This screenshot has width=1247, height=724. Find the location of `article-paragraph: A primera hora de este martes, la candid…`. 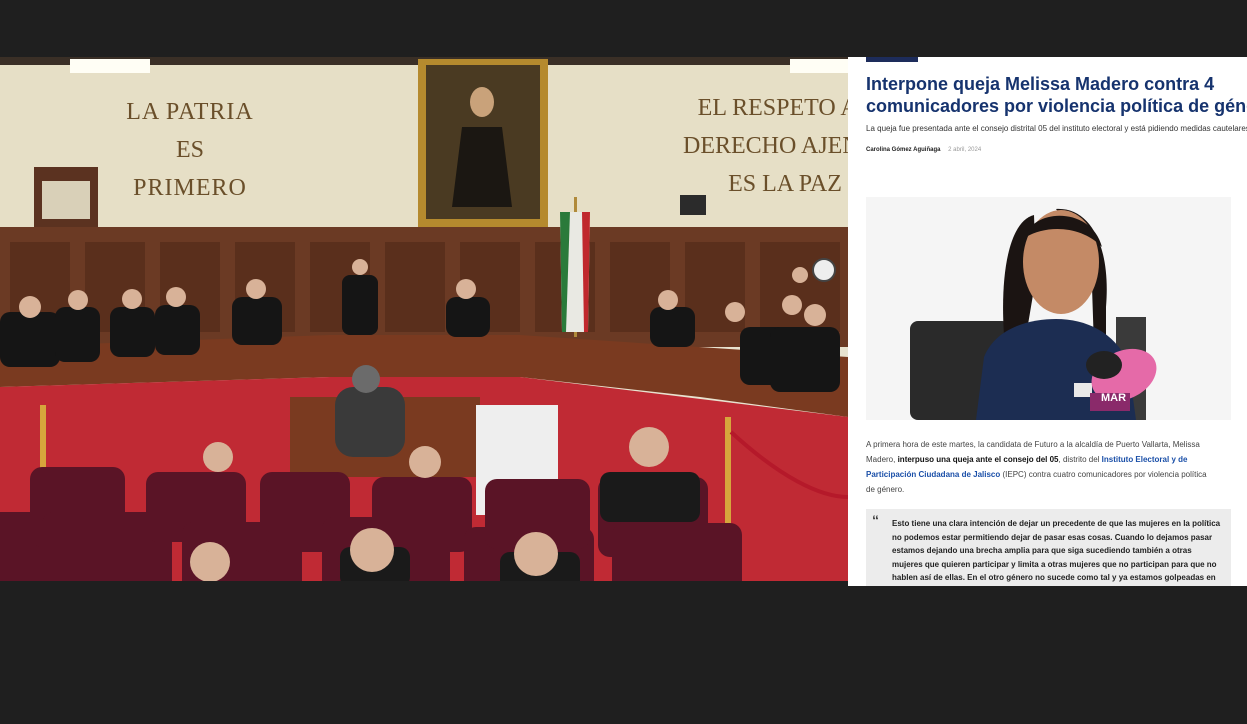

article-paragraph: A primera hora de este martes, la candid… is located at coordinates (1036, 467).